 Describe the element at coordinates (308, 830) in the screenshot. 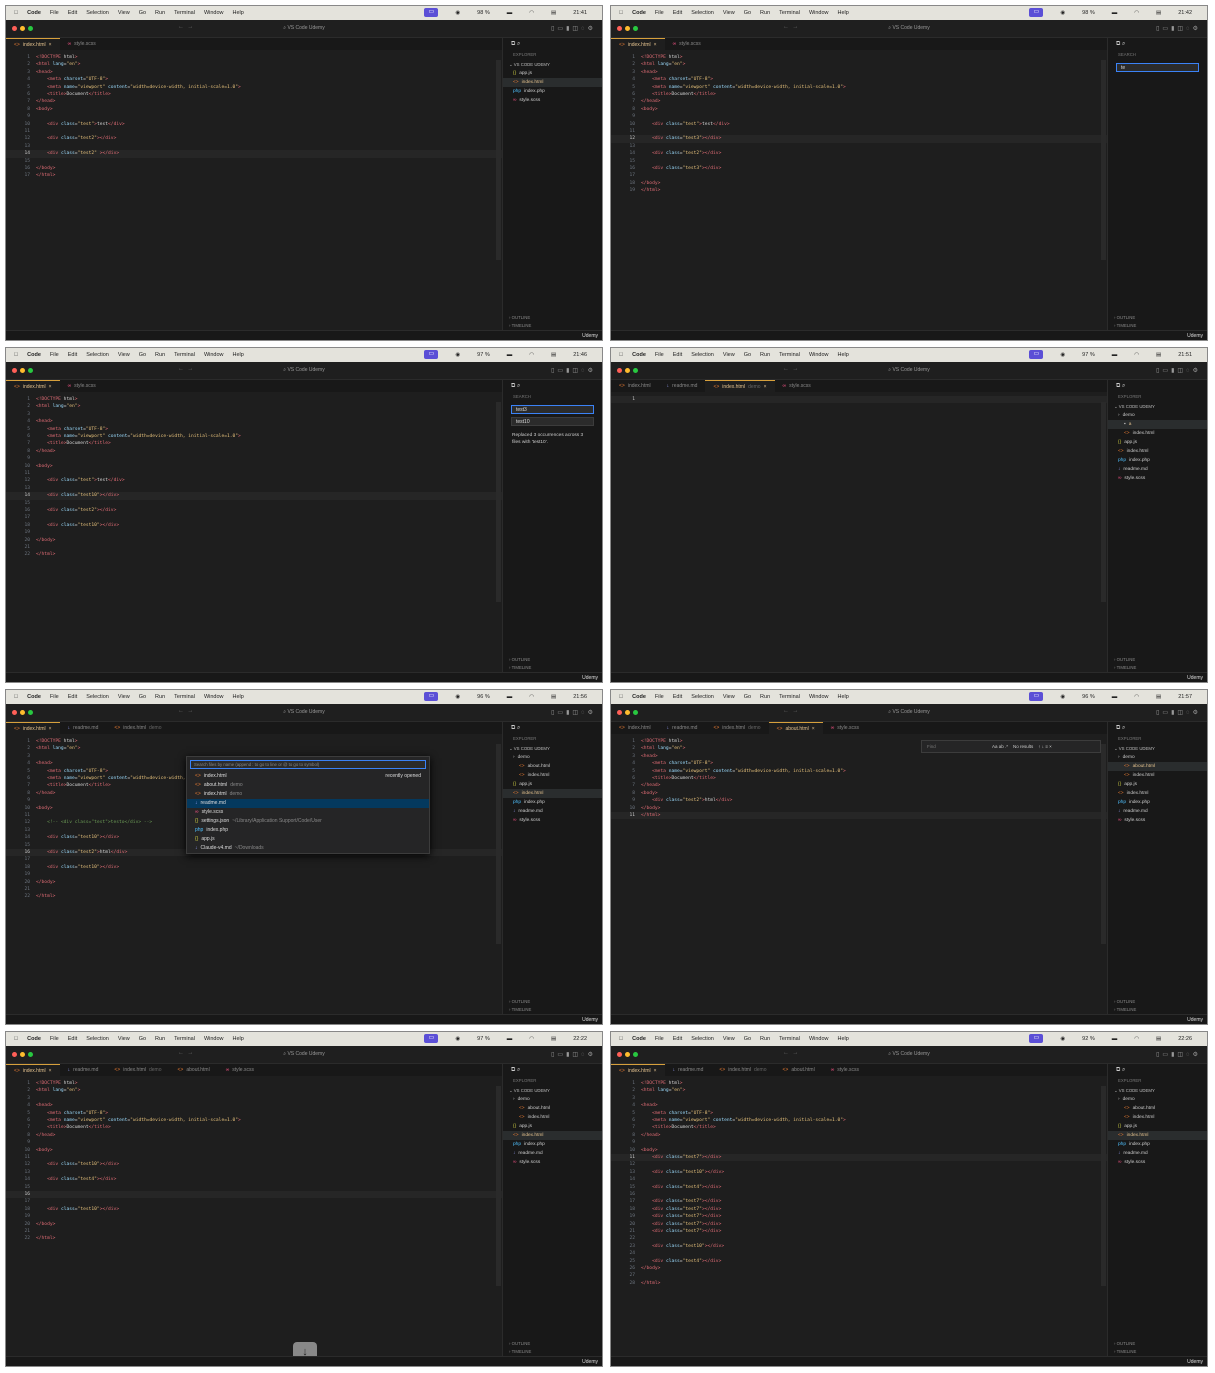

I see `quick-open-item: php index.php` at that location.